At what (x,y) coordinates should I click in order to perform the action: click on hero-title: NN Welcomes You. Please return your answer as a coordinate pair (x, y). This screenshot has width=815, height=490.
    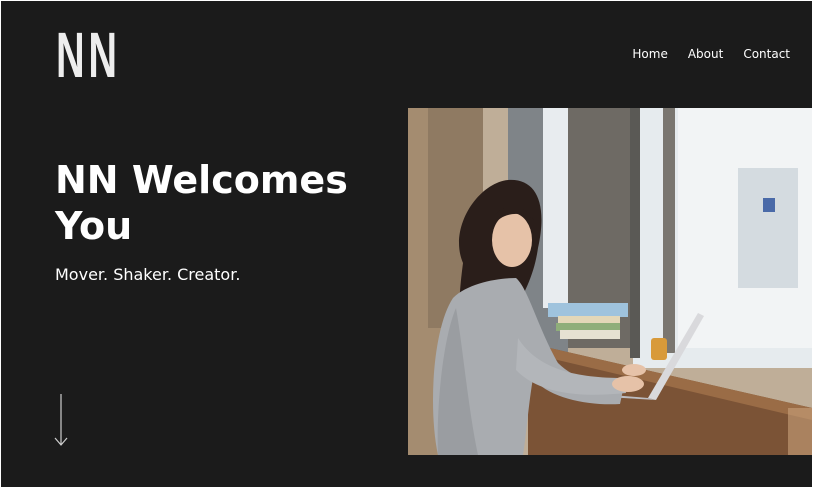
    Looking at the image, I should click on (201, 203).